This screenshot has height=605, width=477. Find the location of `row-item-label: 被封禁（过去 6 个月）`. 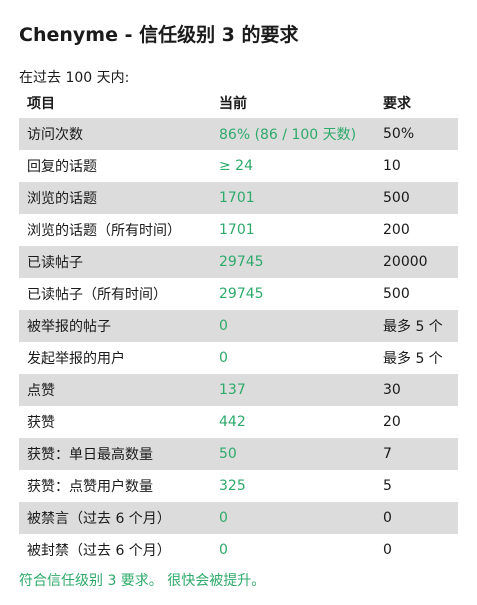

row-item-label: 被封禁（过去 6 个月） is located at coordinates (99, 551).